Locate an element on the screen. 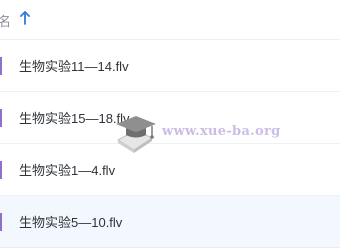  site-watermark: www.xue-ba.org is located at coordinates (196, 132).